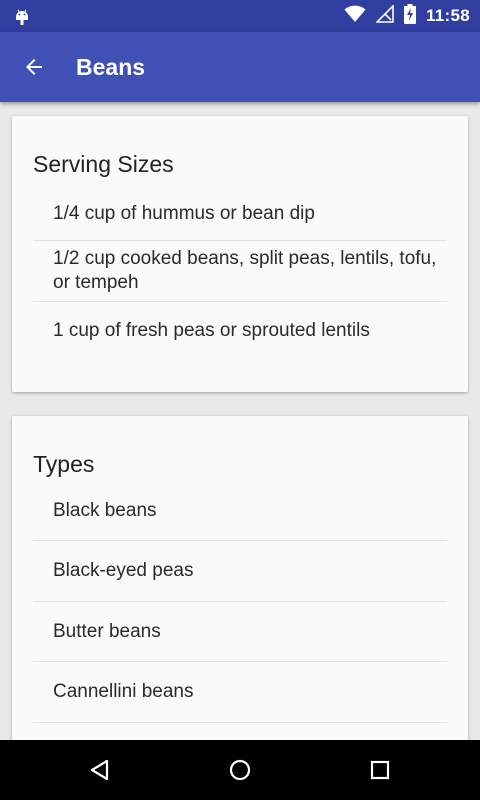 The image size is (480, 800). I want to click on app-bar: Beans, so click(240, 67).